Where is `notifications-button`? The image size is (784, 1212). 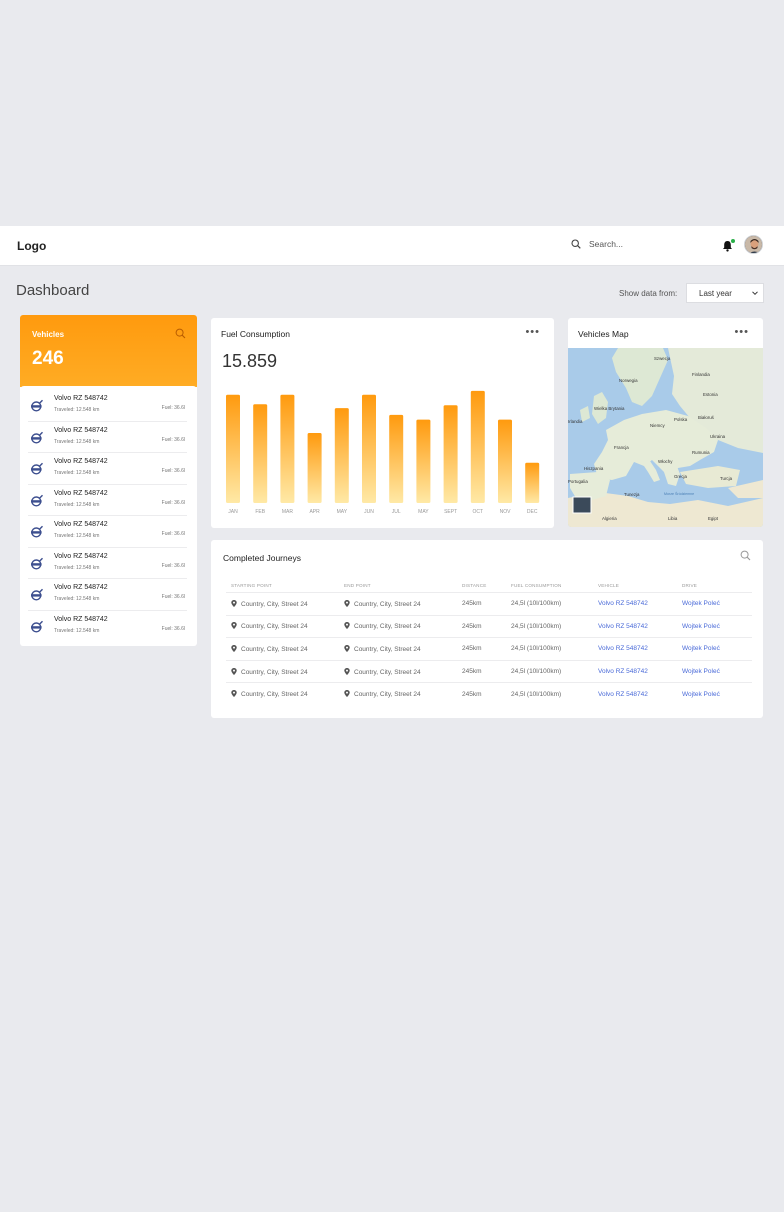 notifications-button is located at coordinates (728, 246).